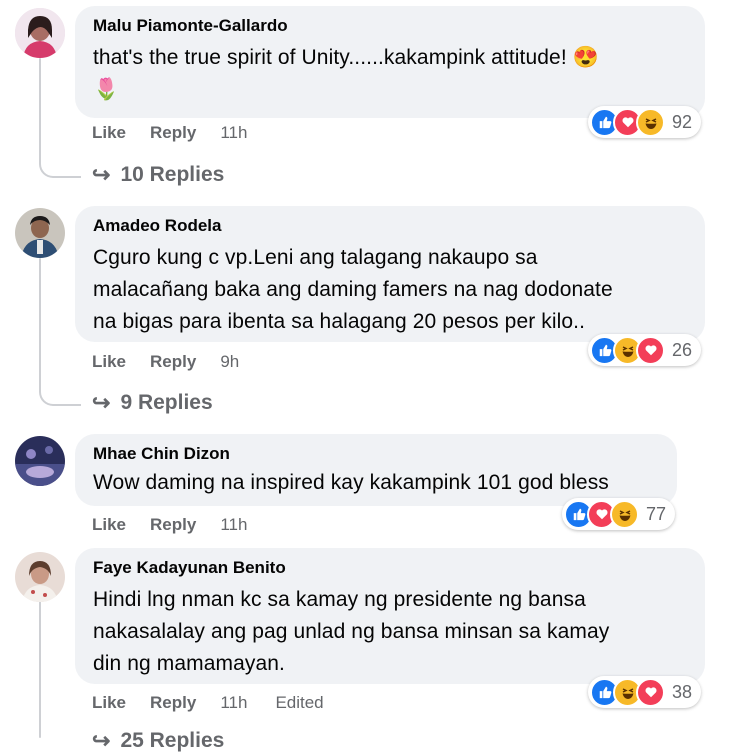 This screenshot has height=754, width=750. Describe the element at coordinates (656, 513) in the screenshot. I see `reaction-count: 77` at that location.